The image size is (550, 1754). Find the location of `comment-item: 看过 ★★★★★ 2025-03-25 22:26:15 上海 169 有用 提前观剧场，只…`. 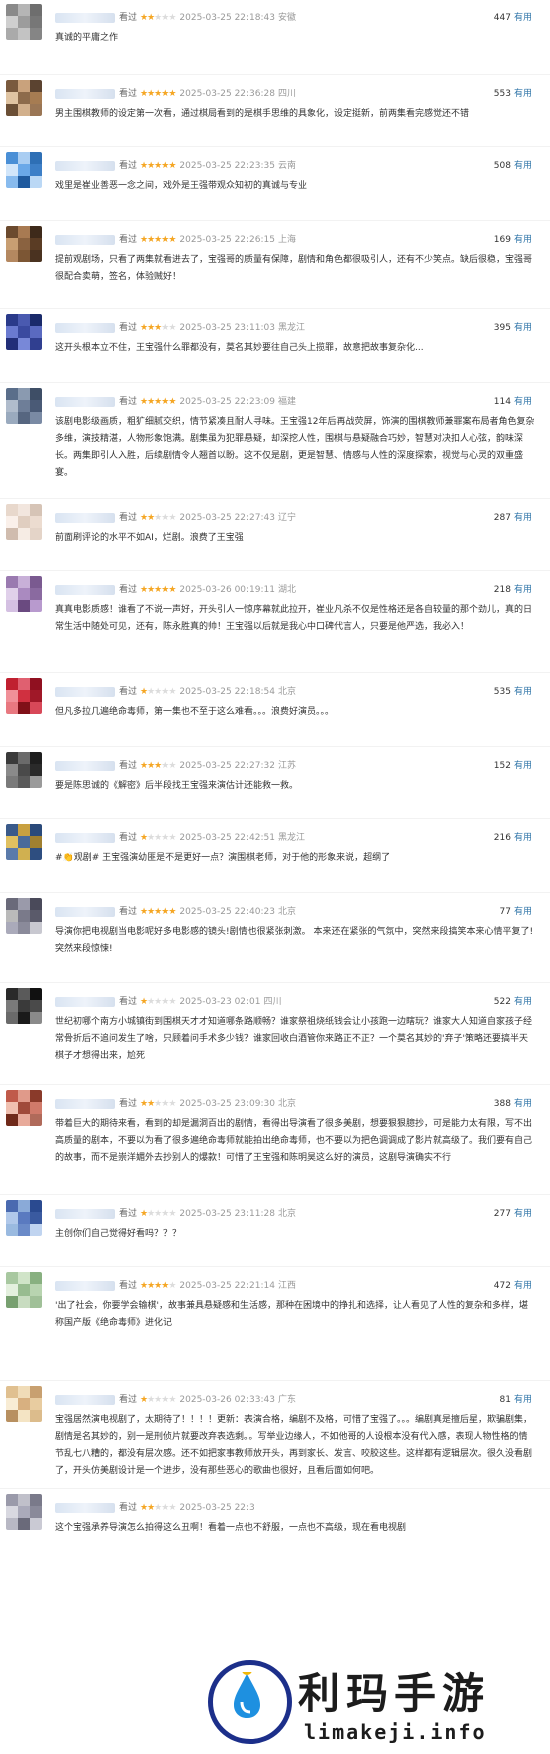

comment-item: 看过 ★★★★★ 2025-03-25 22:26:15 上海 169 有用 提前观剧场，只… is located at coordinates (275, 261).